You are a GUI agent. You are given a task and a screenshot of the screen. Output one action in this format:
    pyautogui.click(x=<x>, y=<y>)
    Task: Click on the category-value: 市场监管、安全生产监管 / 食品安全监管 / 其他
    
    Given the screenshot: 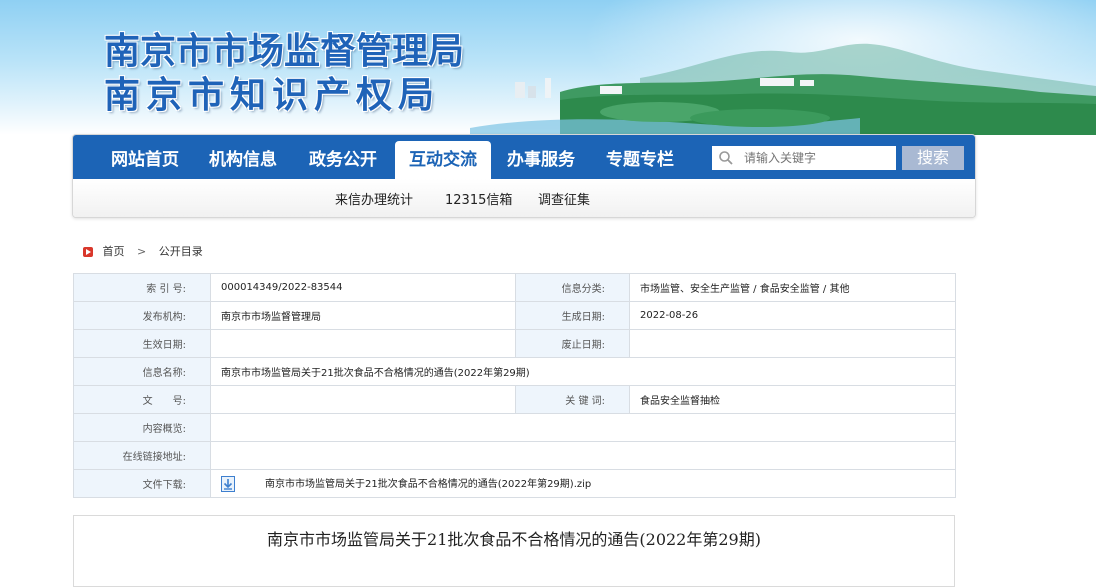 What is the action you would take?
    pyautogui.click(x=792, y=287)
    